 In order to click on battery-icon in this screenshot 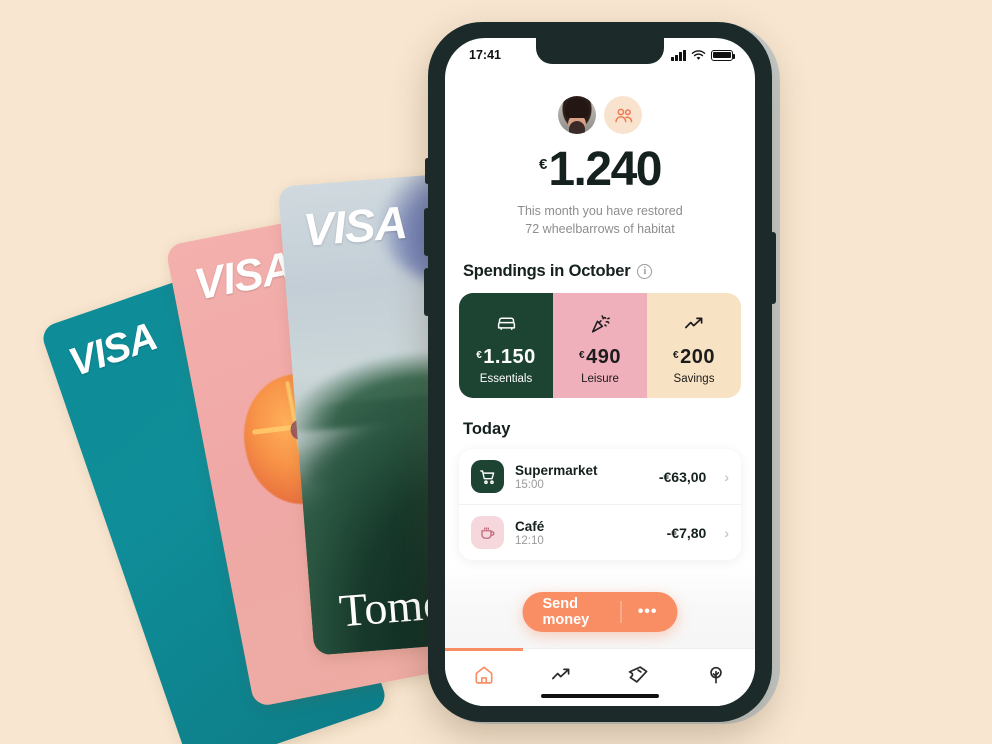, I will do `click(723, 55)`.